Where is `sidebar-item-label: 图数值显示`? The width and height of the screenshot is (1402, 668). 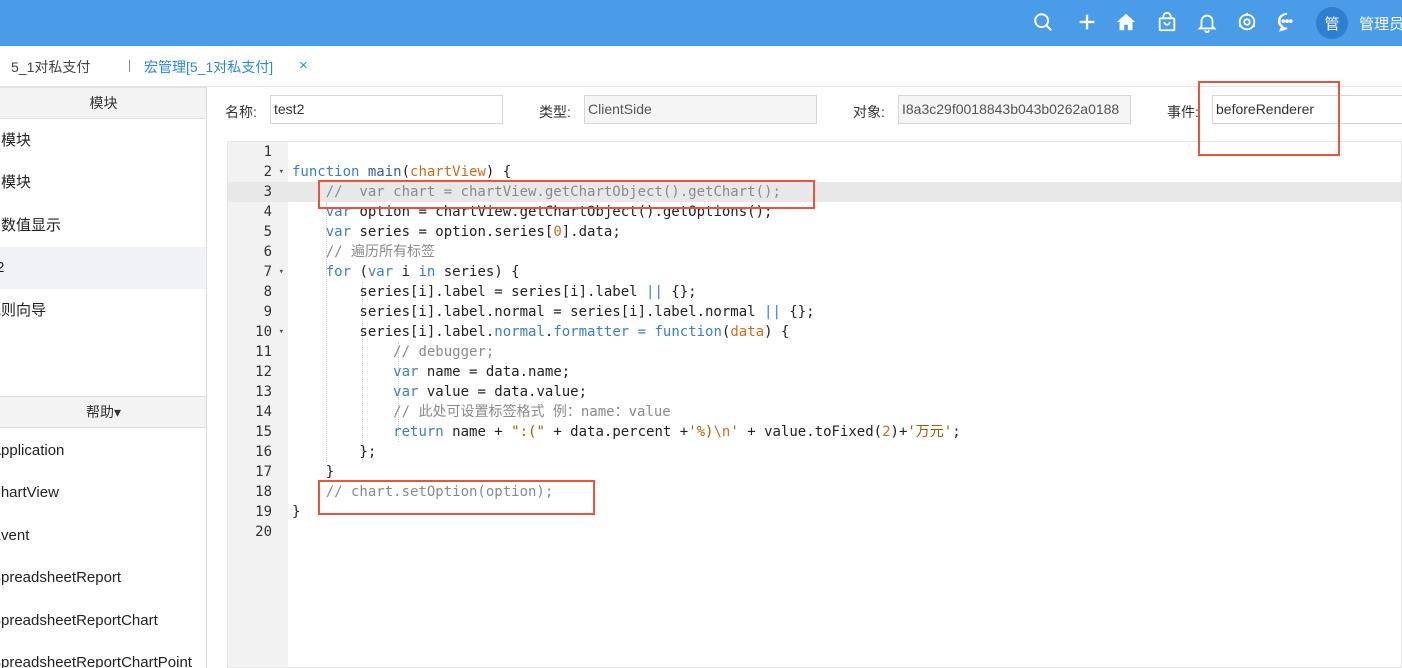
sidebar-item-label: 图数值显示 is located at coordinates (31, 225).